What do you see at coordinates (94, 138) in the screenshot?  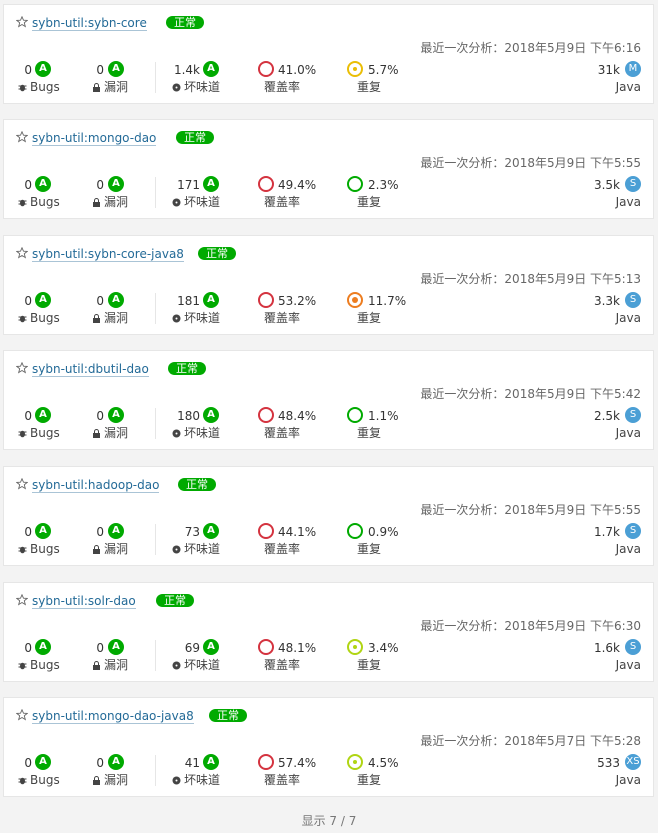 I see `project-name-link: sybn-util:mongo-dao` at bounding box center [94, 138].